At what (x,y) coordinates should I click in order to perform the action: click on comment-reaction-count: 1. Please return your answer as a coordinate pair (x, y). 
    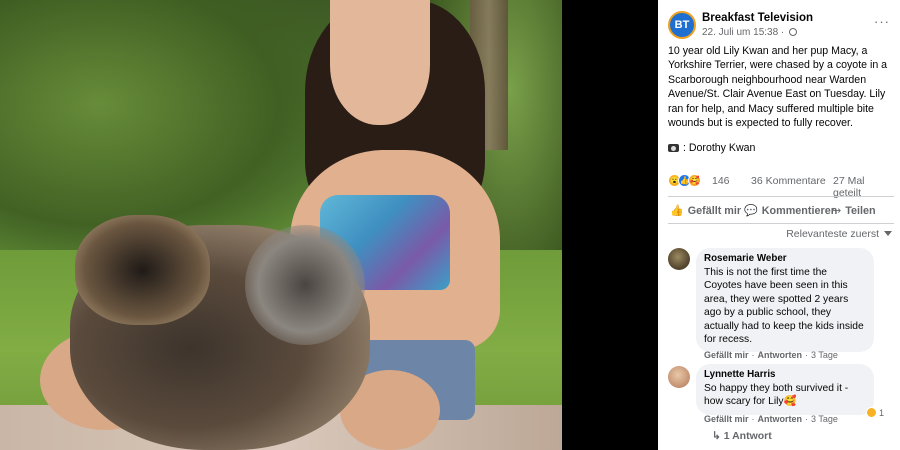
    Looking at the image, I should click on (881, 413).